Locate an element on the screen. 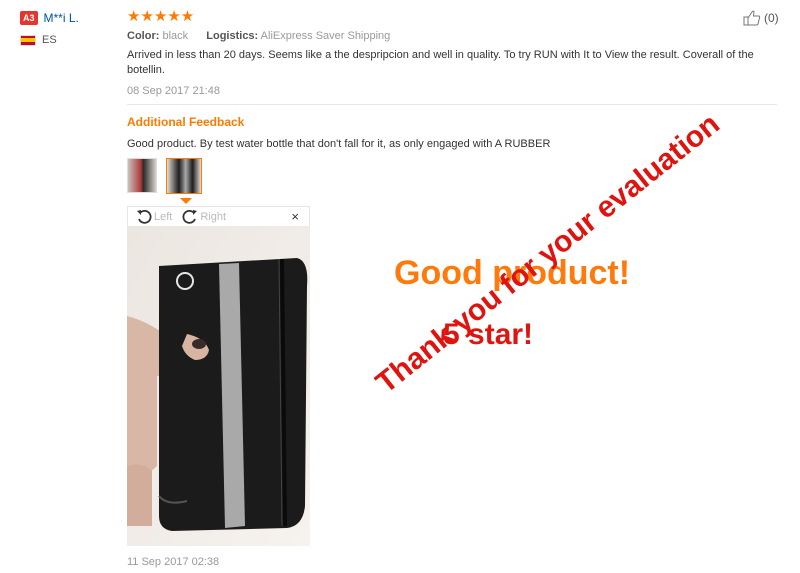 Image resolution: width=800 pixels, height=573 pixels. thumbnail-caret is located at coordinates (186, 201).